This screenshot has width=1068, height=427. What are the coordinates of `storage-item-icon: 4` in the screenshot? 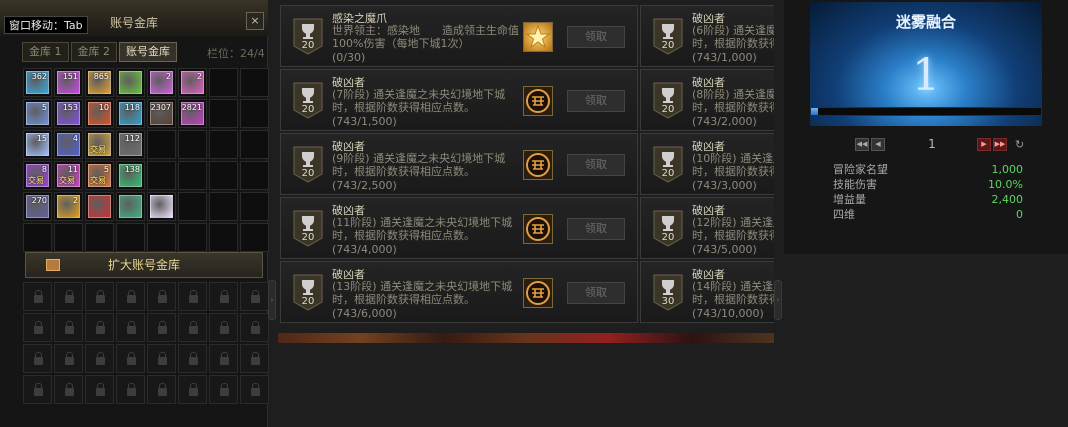 It's located at (68, 144).